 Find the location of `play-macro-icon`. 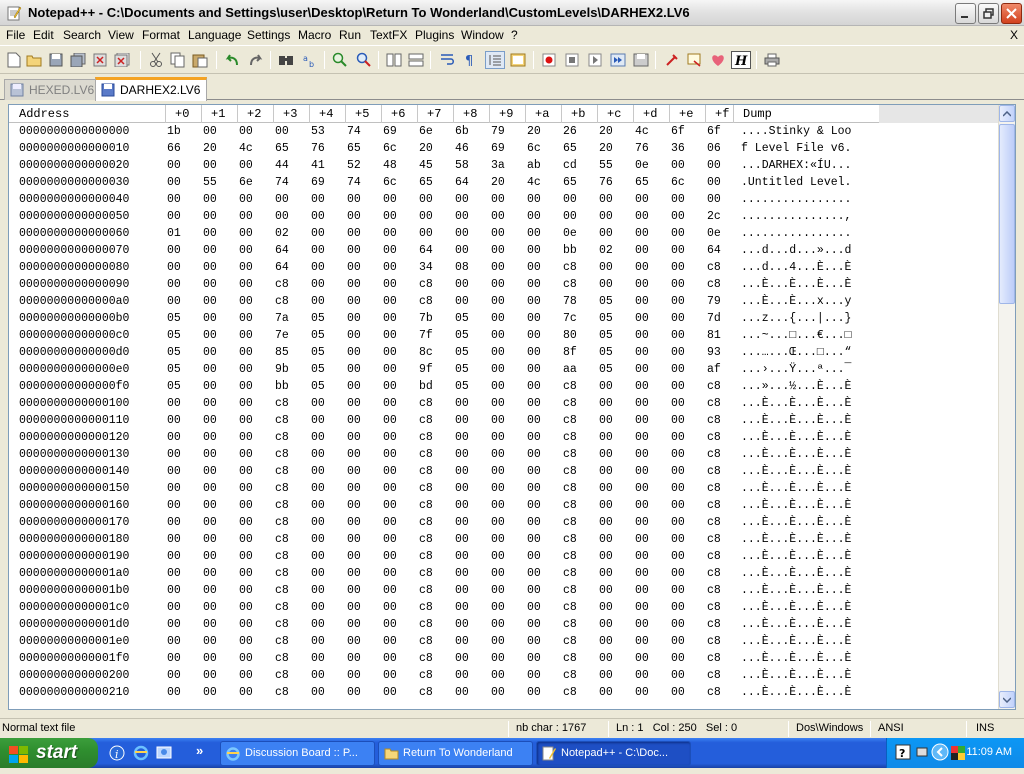

play-macro-icon is located at coordinates (595, 60).